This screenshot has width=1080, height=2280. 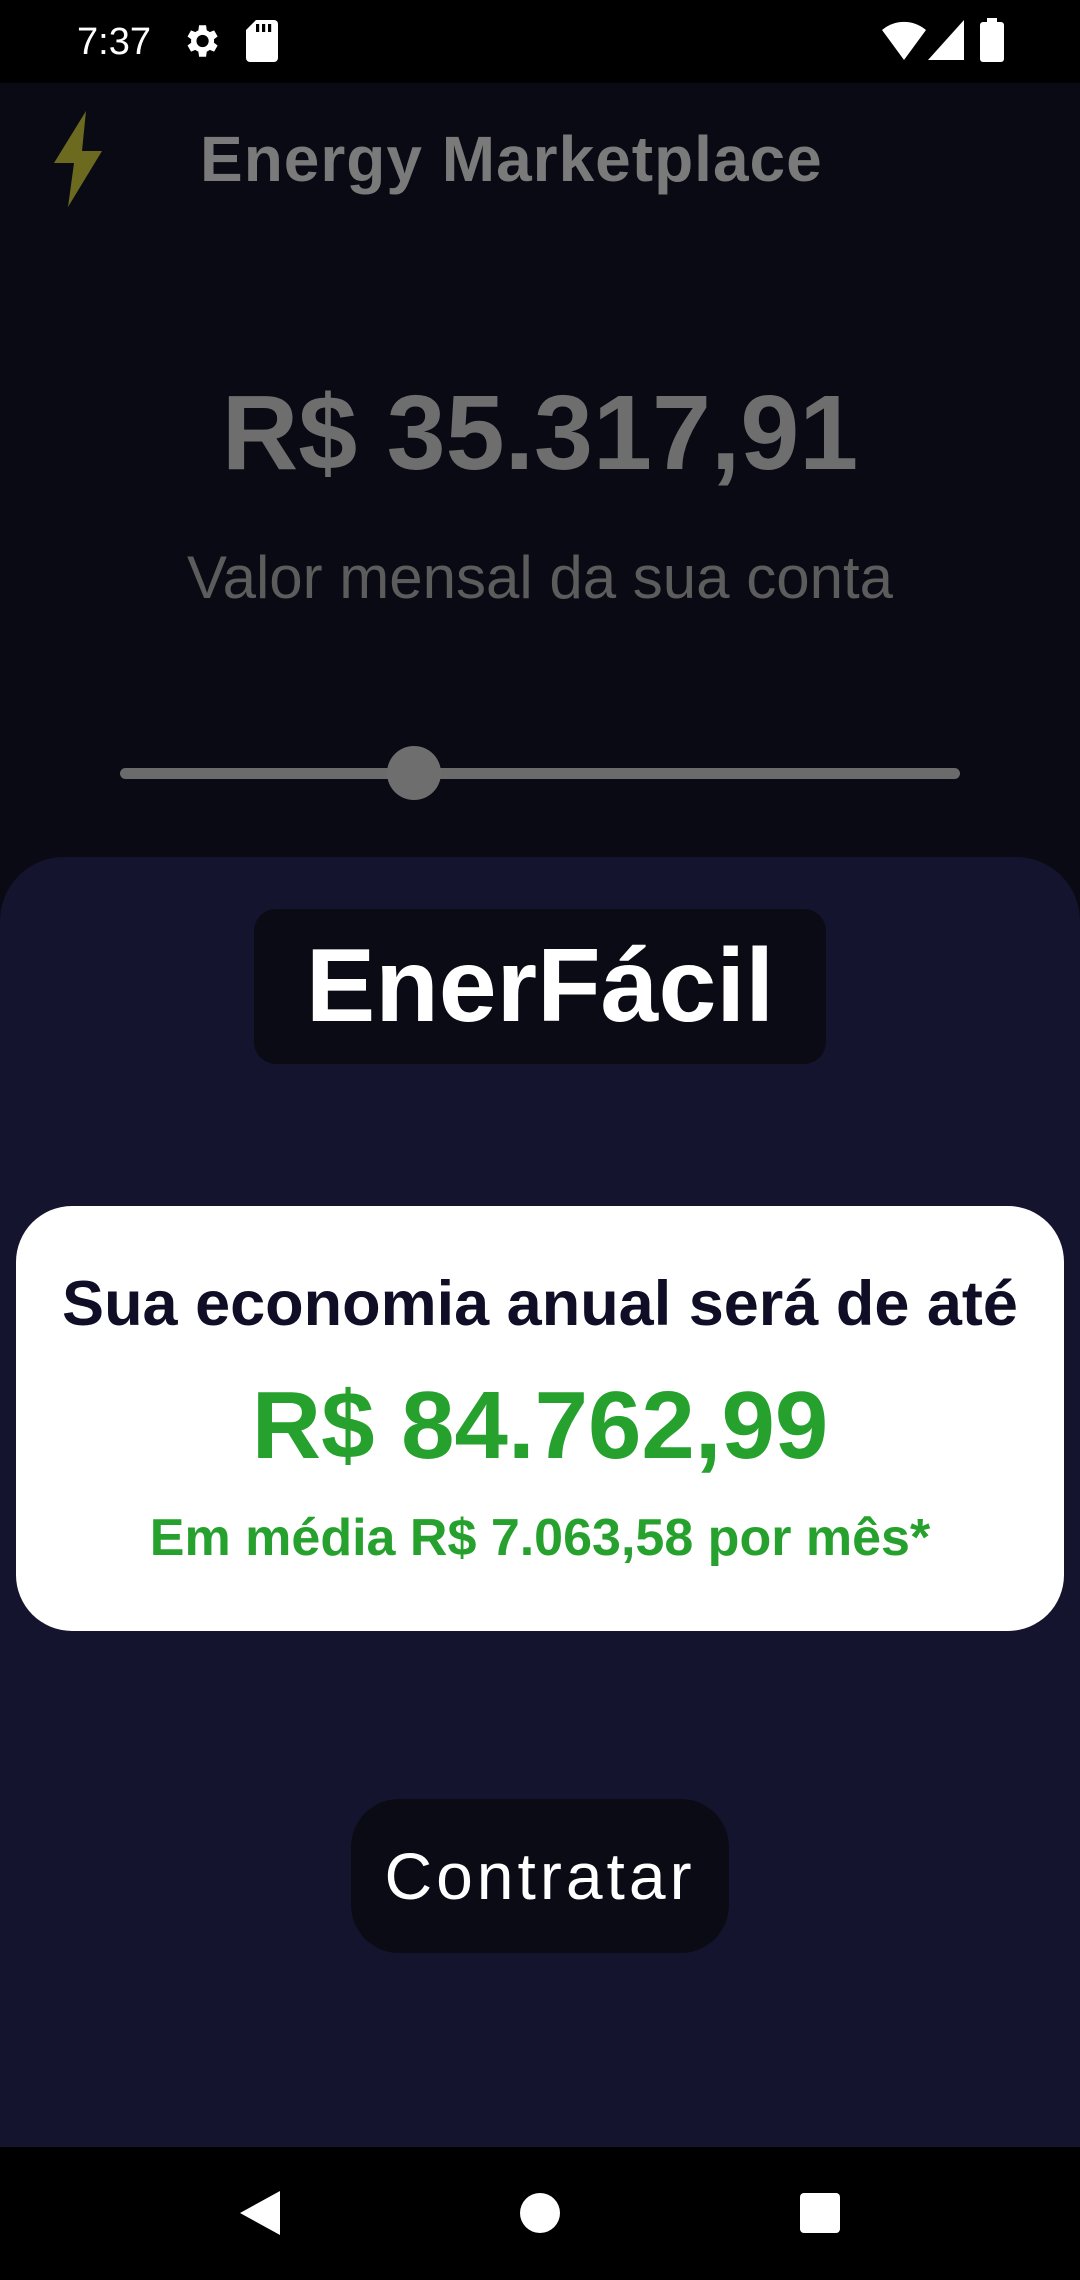 I want to click on lightning-bolt-icon, so click(x=78, y=159).